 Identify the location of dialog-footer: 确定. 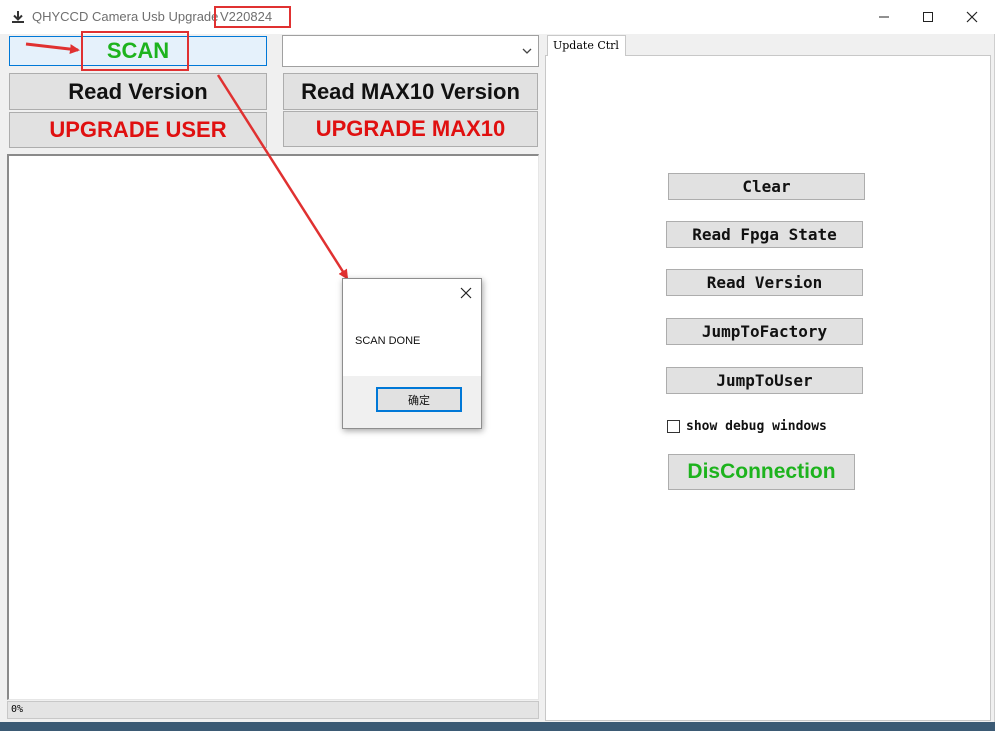
(412, 402).